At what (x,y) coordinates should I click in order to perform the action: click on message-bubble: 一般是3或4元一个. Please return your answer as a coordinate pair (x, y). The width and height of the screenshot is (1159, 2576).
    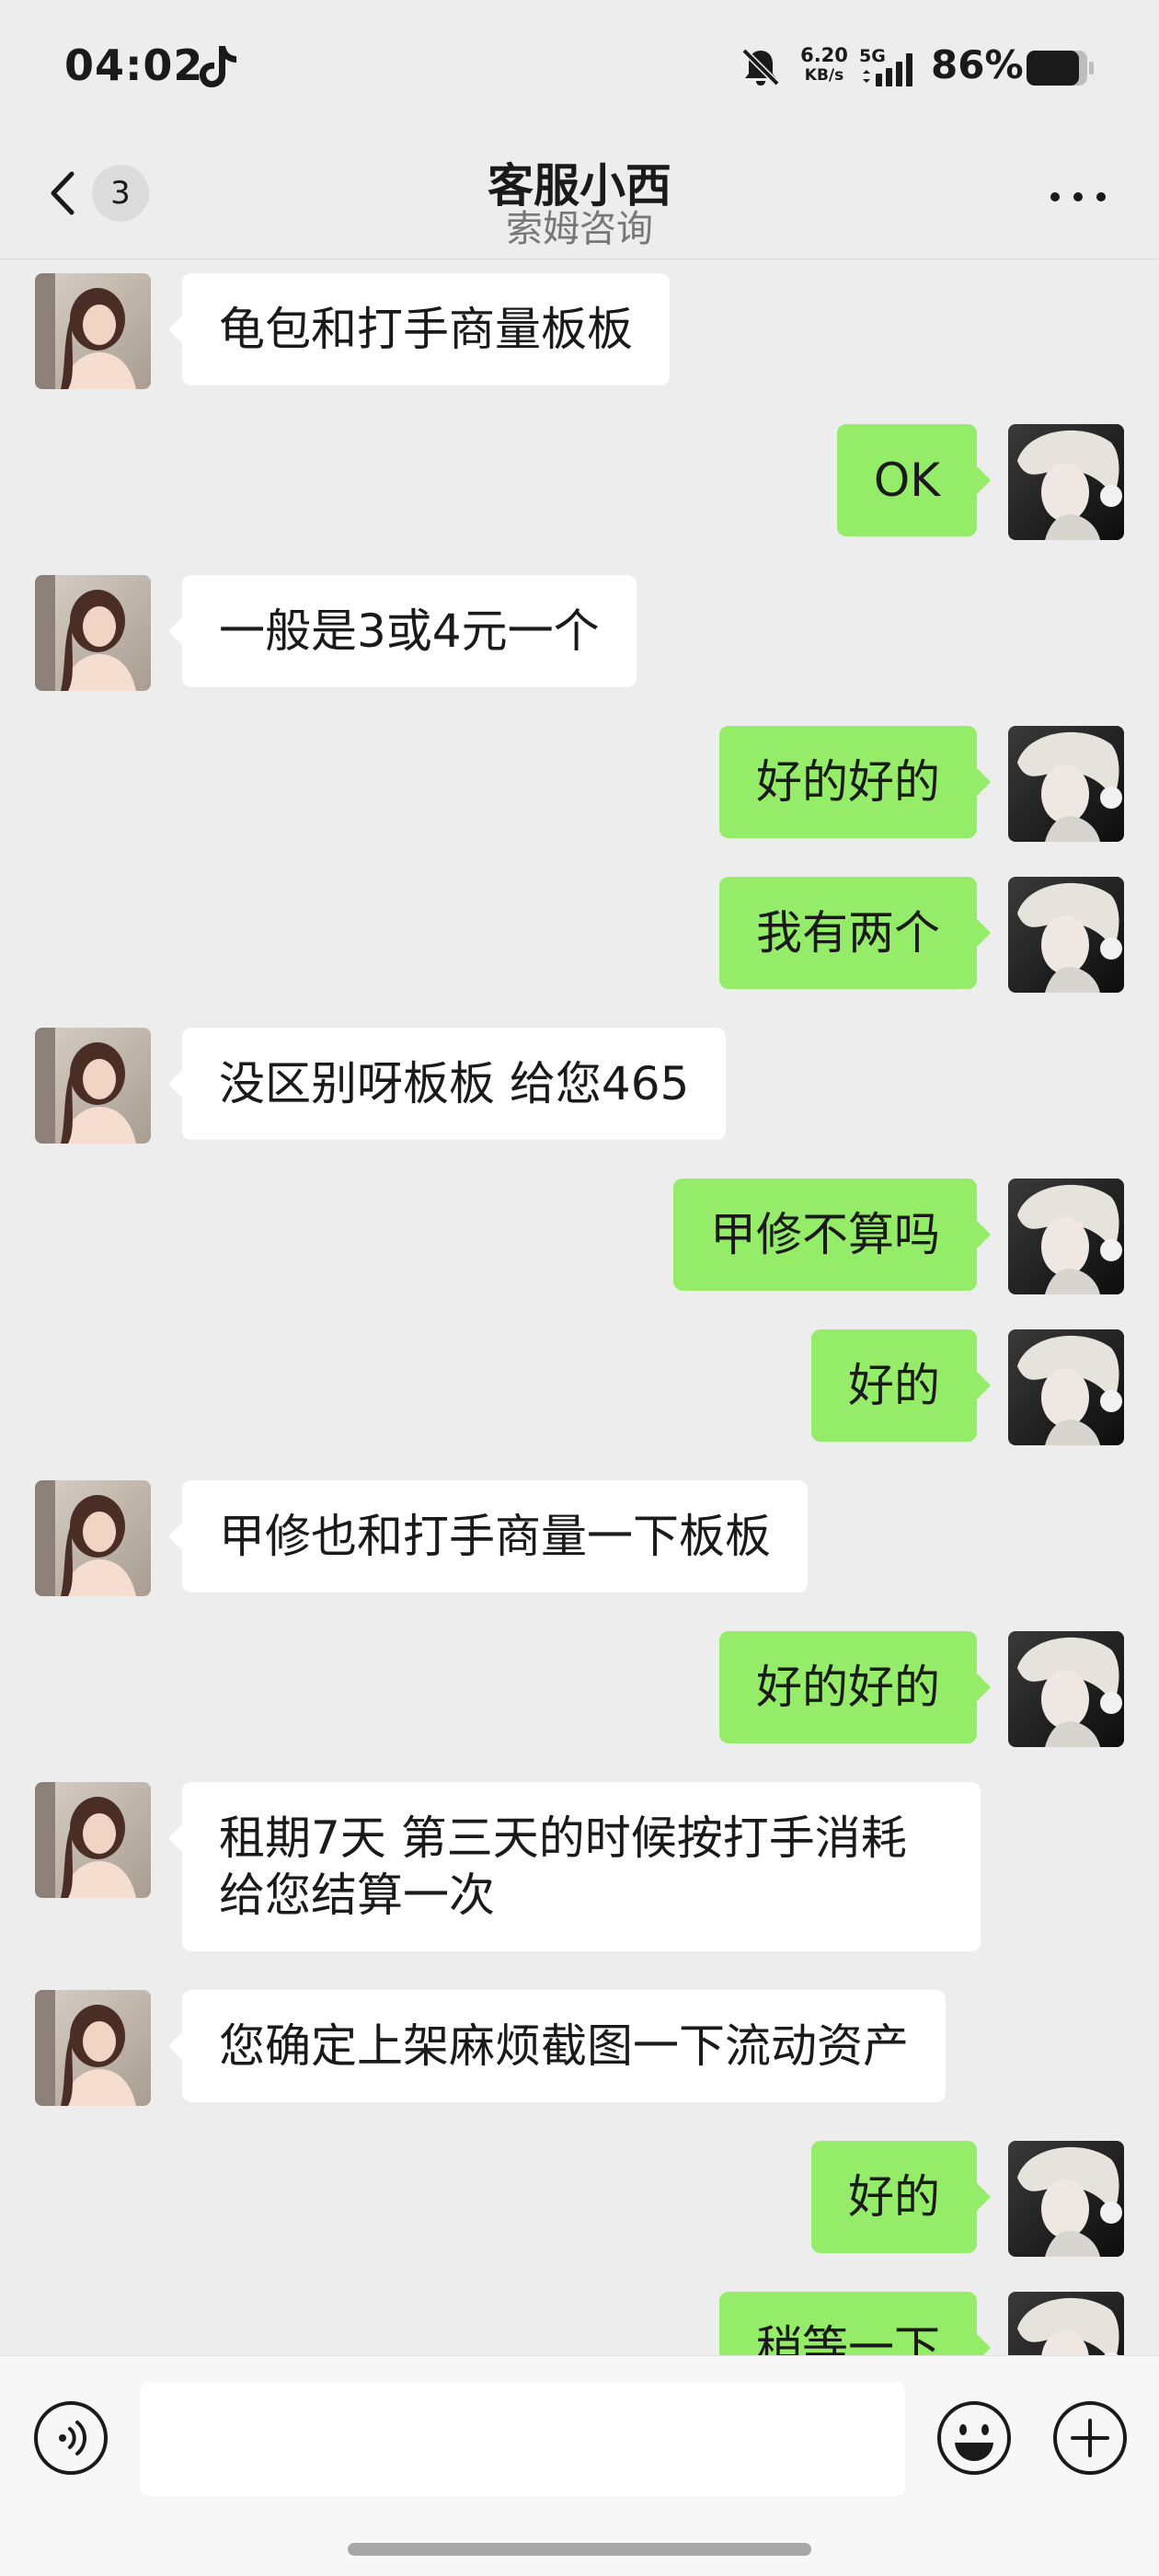
    Looking at the image, I should click on (402, 631).